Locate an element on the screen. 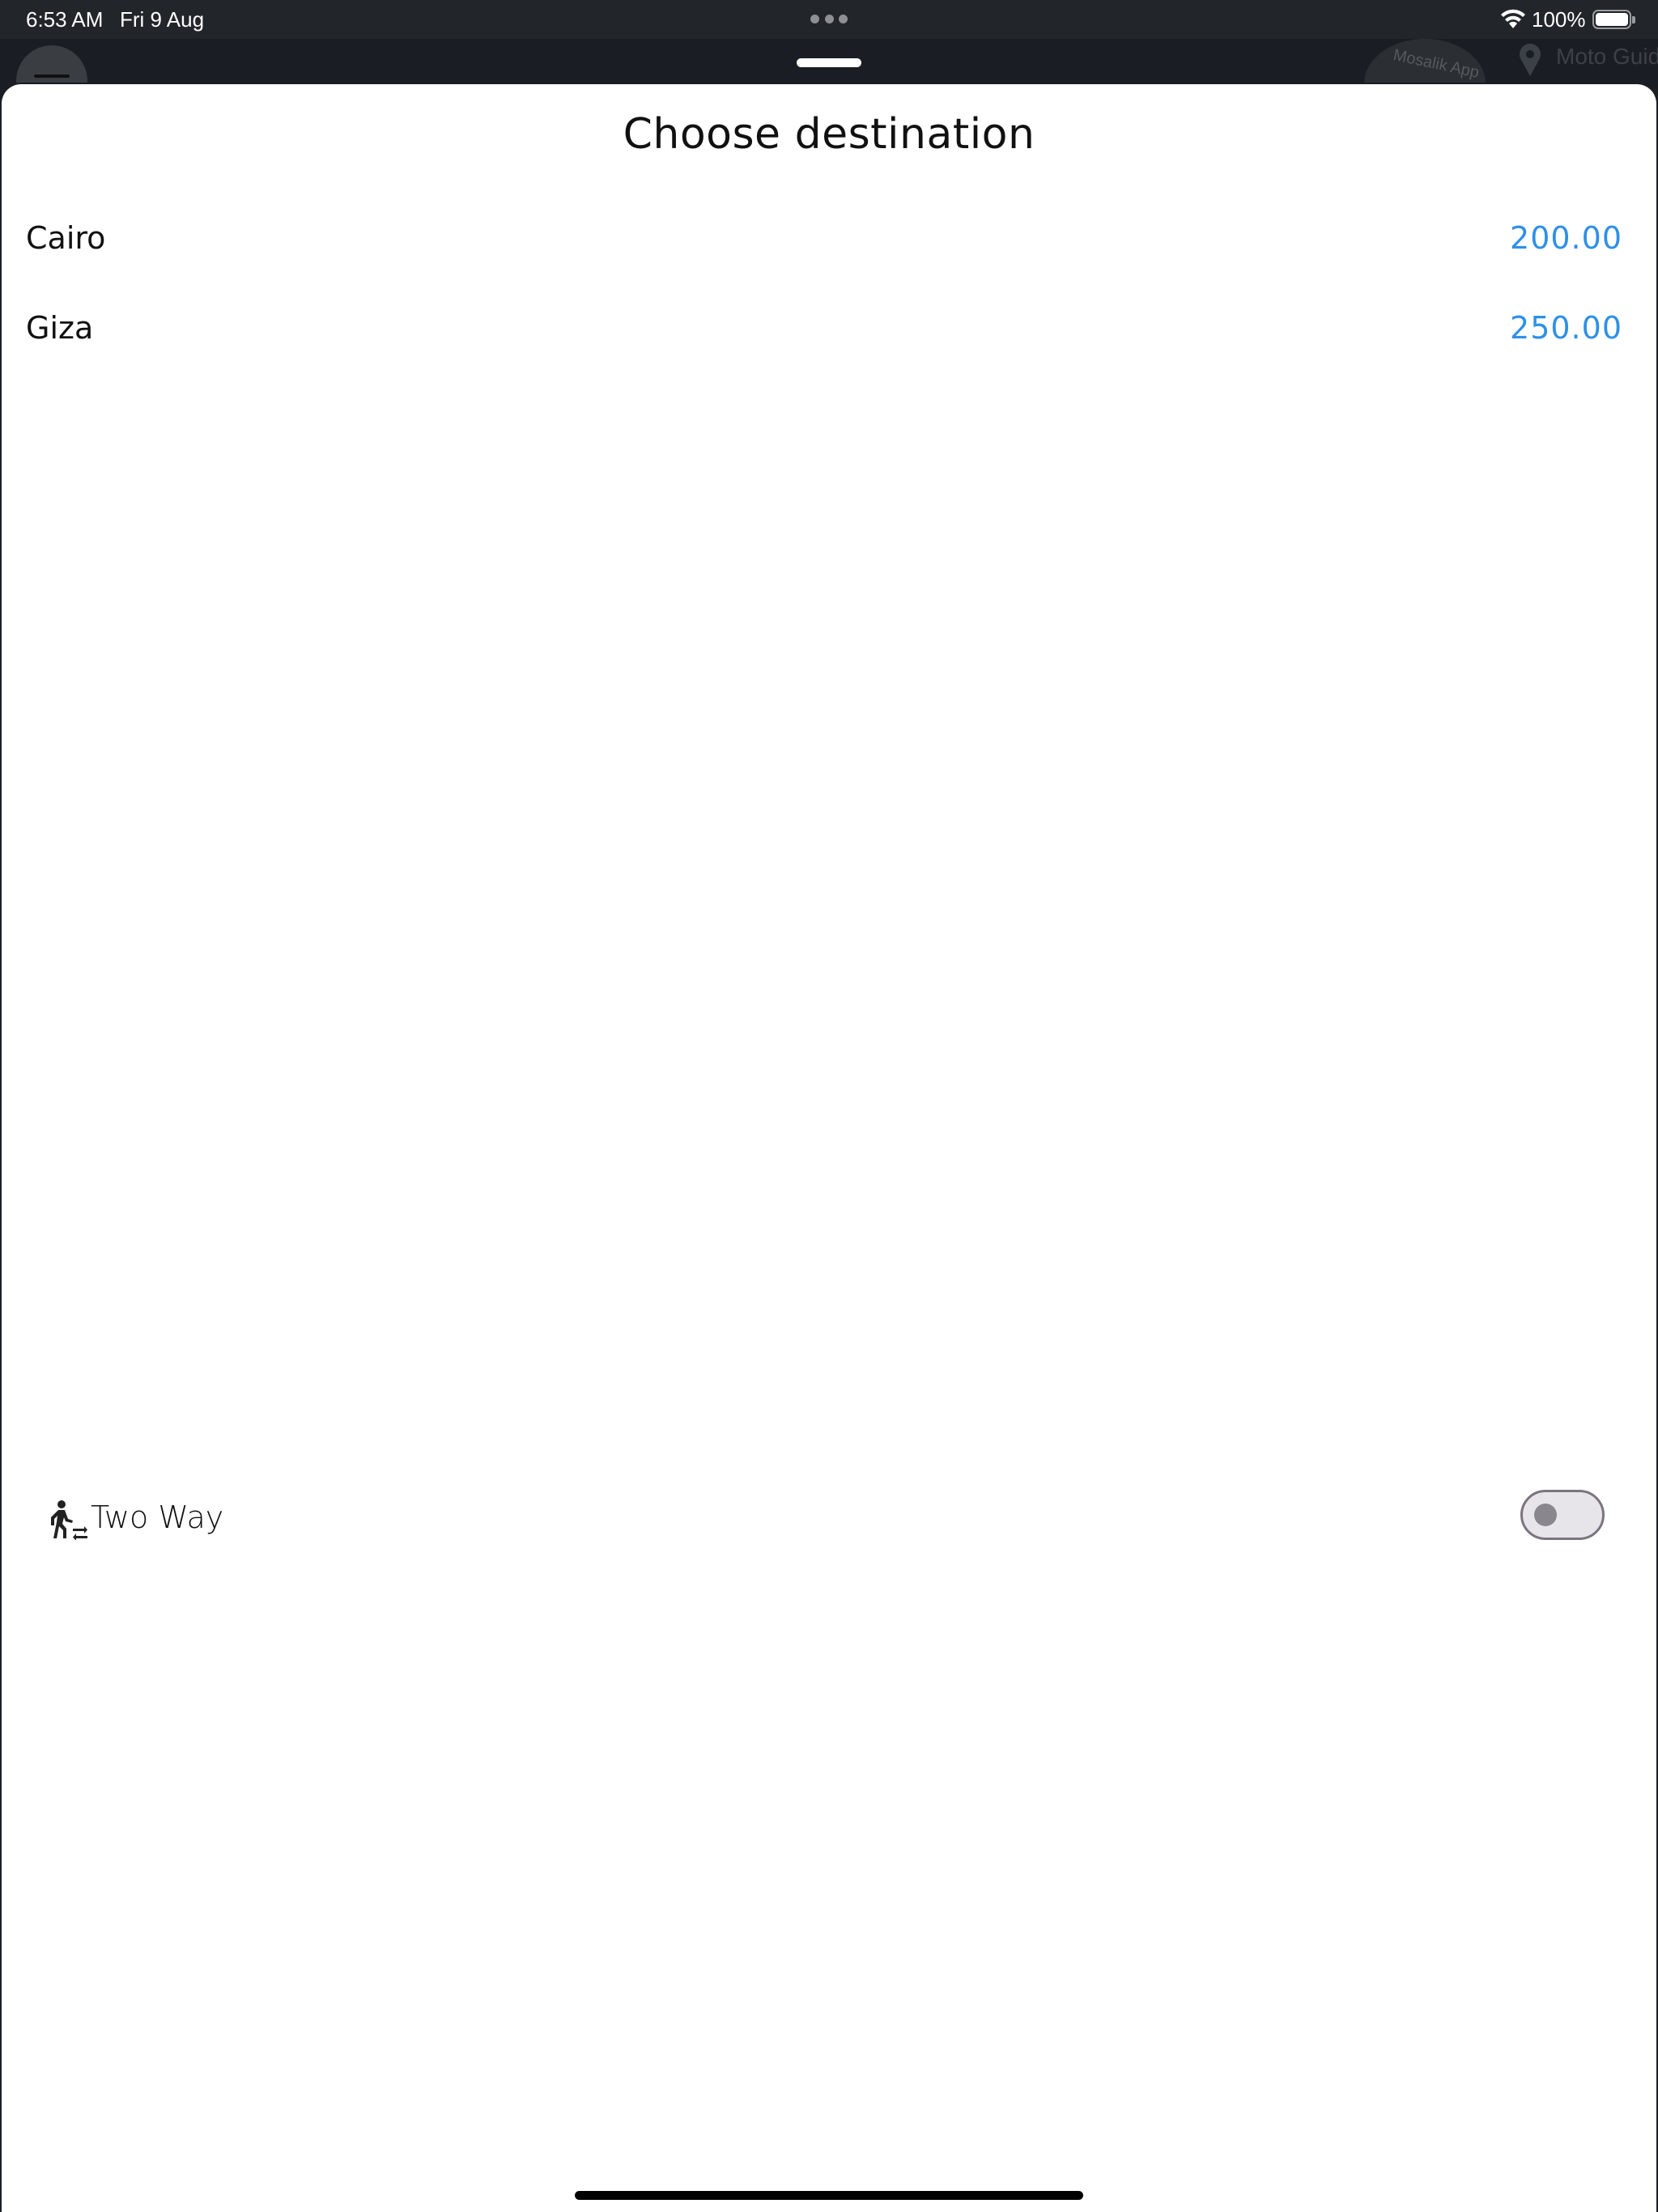  sheet-title: Choose destination is located at coordinates (829, 135).